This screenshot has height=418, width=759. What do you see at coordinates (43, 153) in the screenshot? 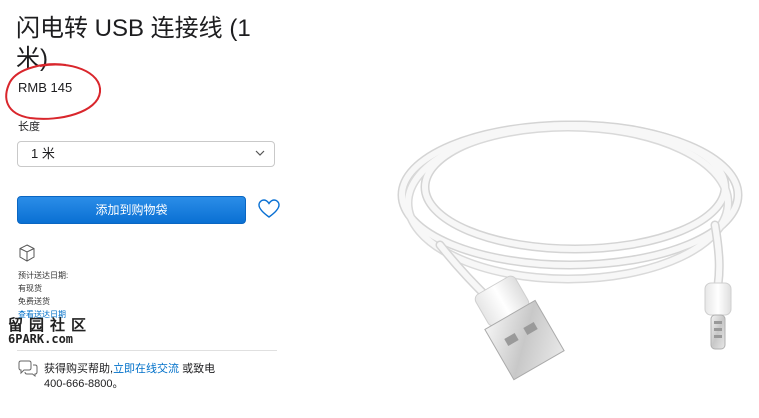
I see `length-select-value: 1 米` at bounding box center [43, 153].